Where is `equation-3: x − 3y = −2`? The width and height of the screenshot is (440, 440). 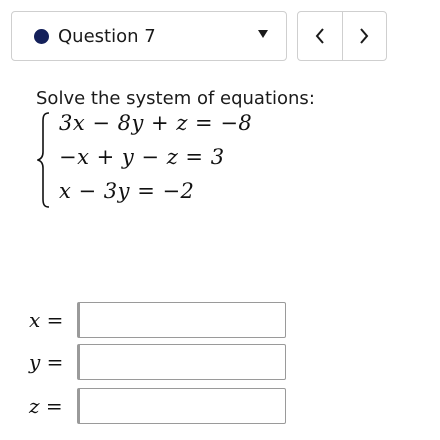
equation-3: x − 3y = −2 is located at coordinates (127, 191).